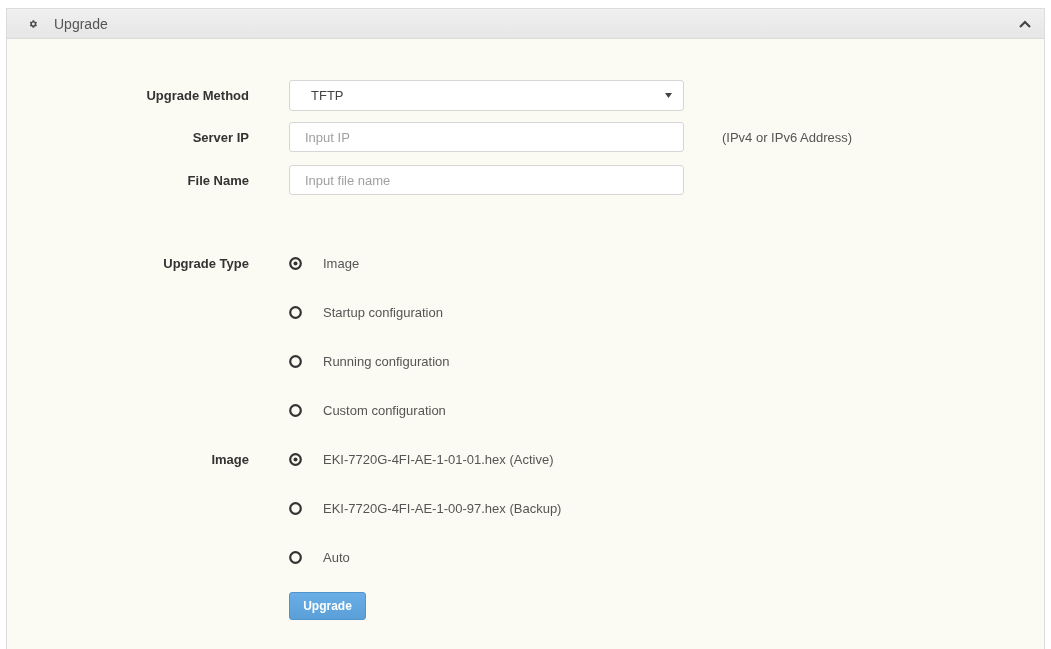  Describe the element at coordinates (327, 95) in the screenshot. I see `select-value: TFTP` at that location.